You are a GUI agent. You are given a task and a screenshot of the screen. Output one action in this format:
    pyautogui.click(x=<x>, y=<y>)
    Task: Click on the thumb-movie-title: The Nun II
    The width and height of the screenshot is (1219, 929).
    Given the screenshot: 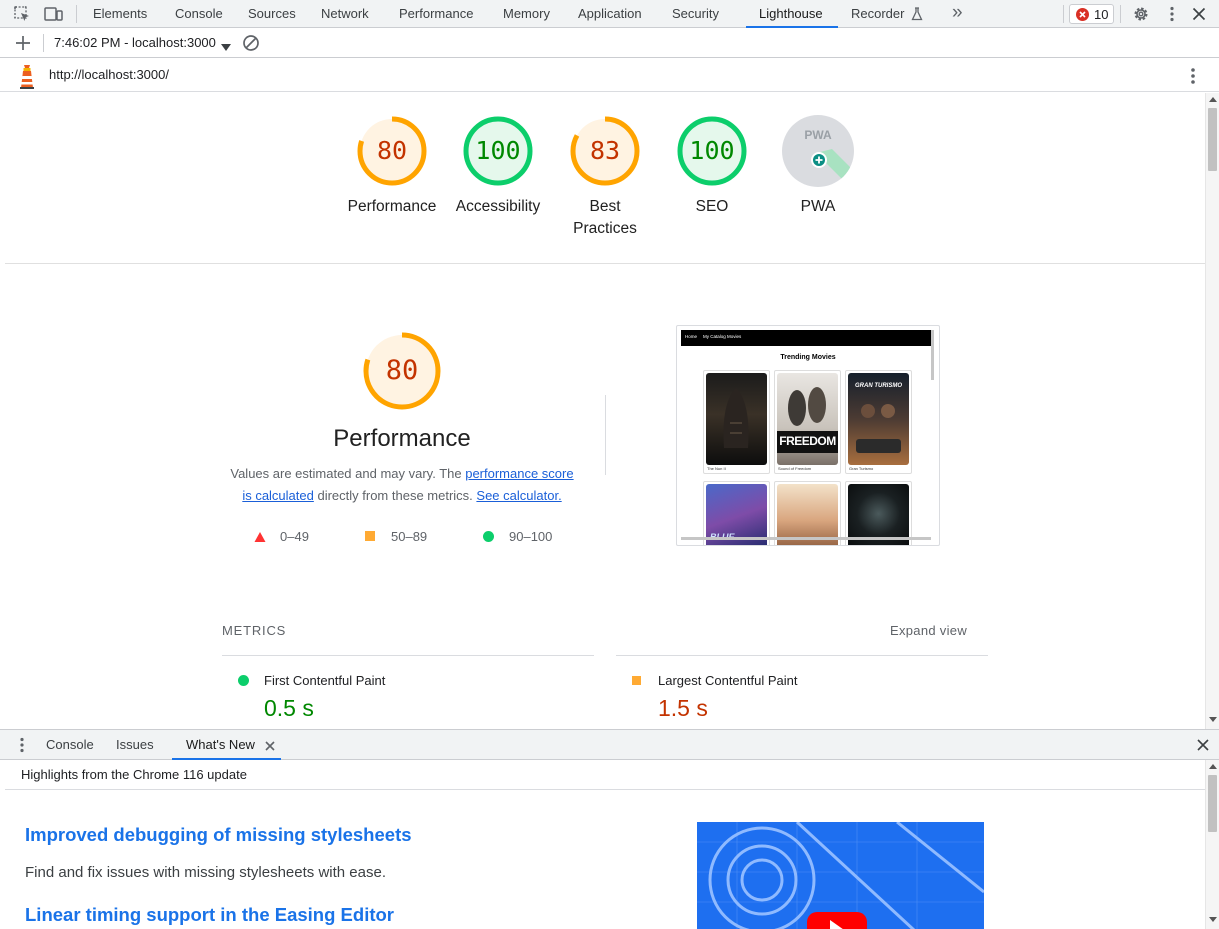 What is the action you would take?
    pyautogui.click(x=716, y=468)
    